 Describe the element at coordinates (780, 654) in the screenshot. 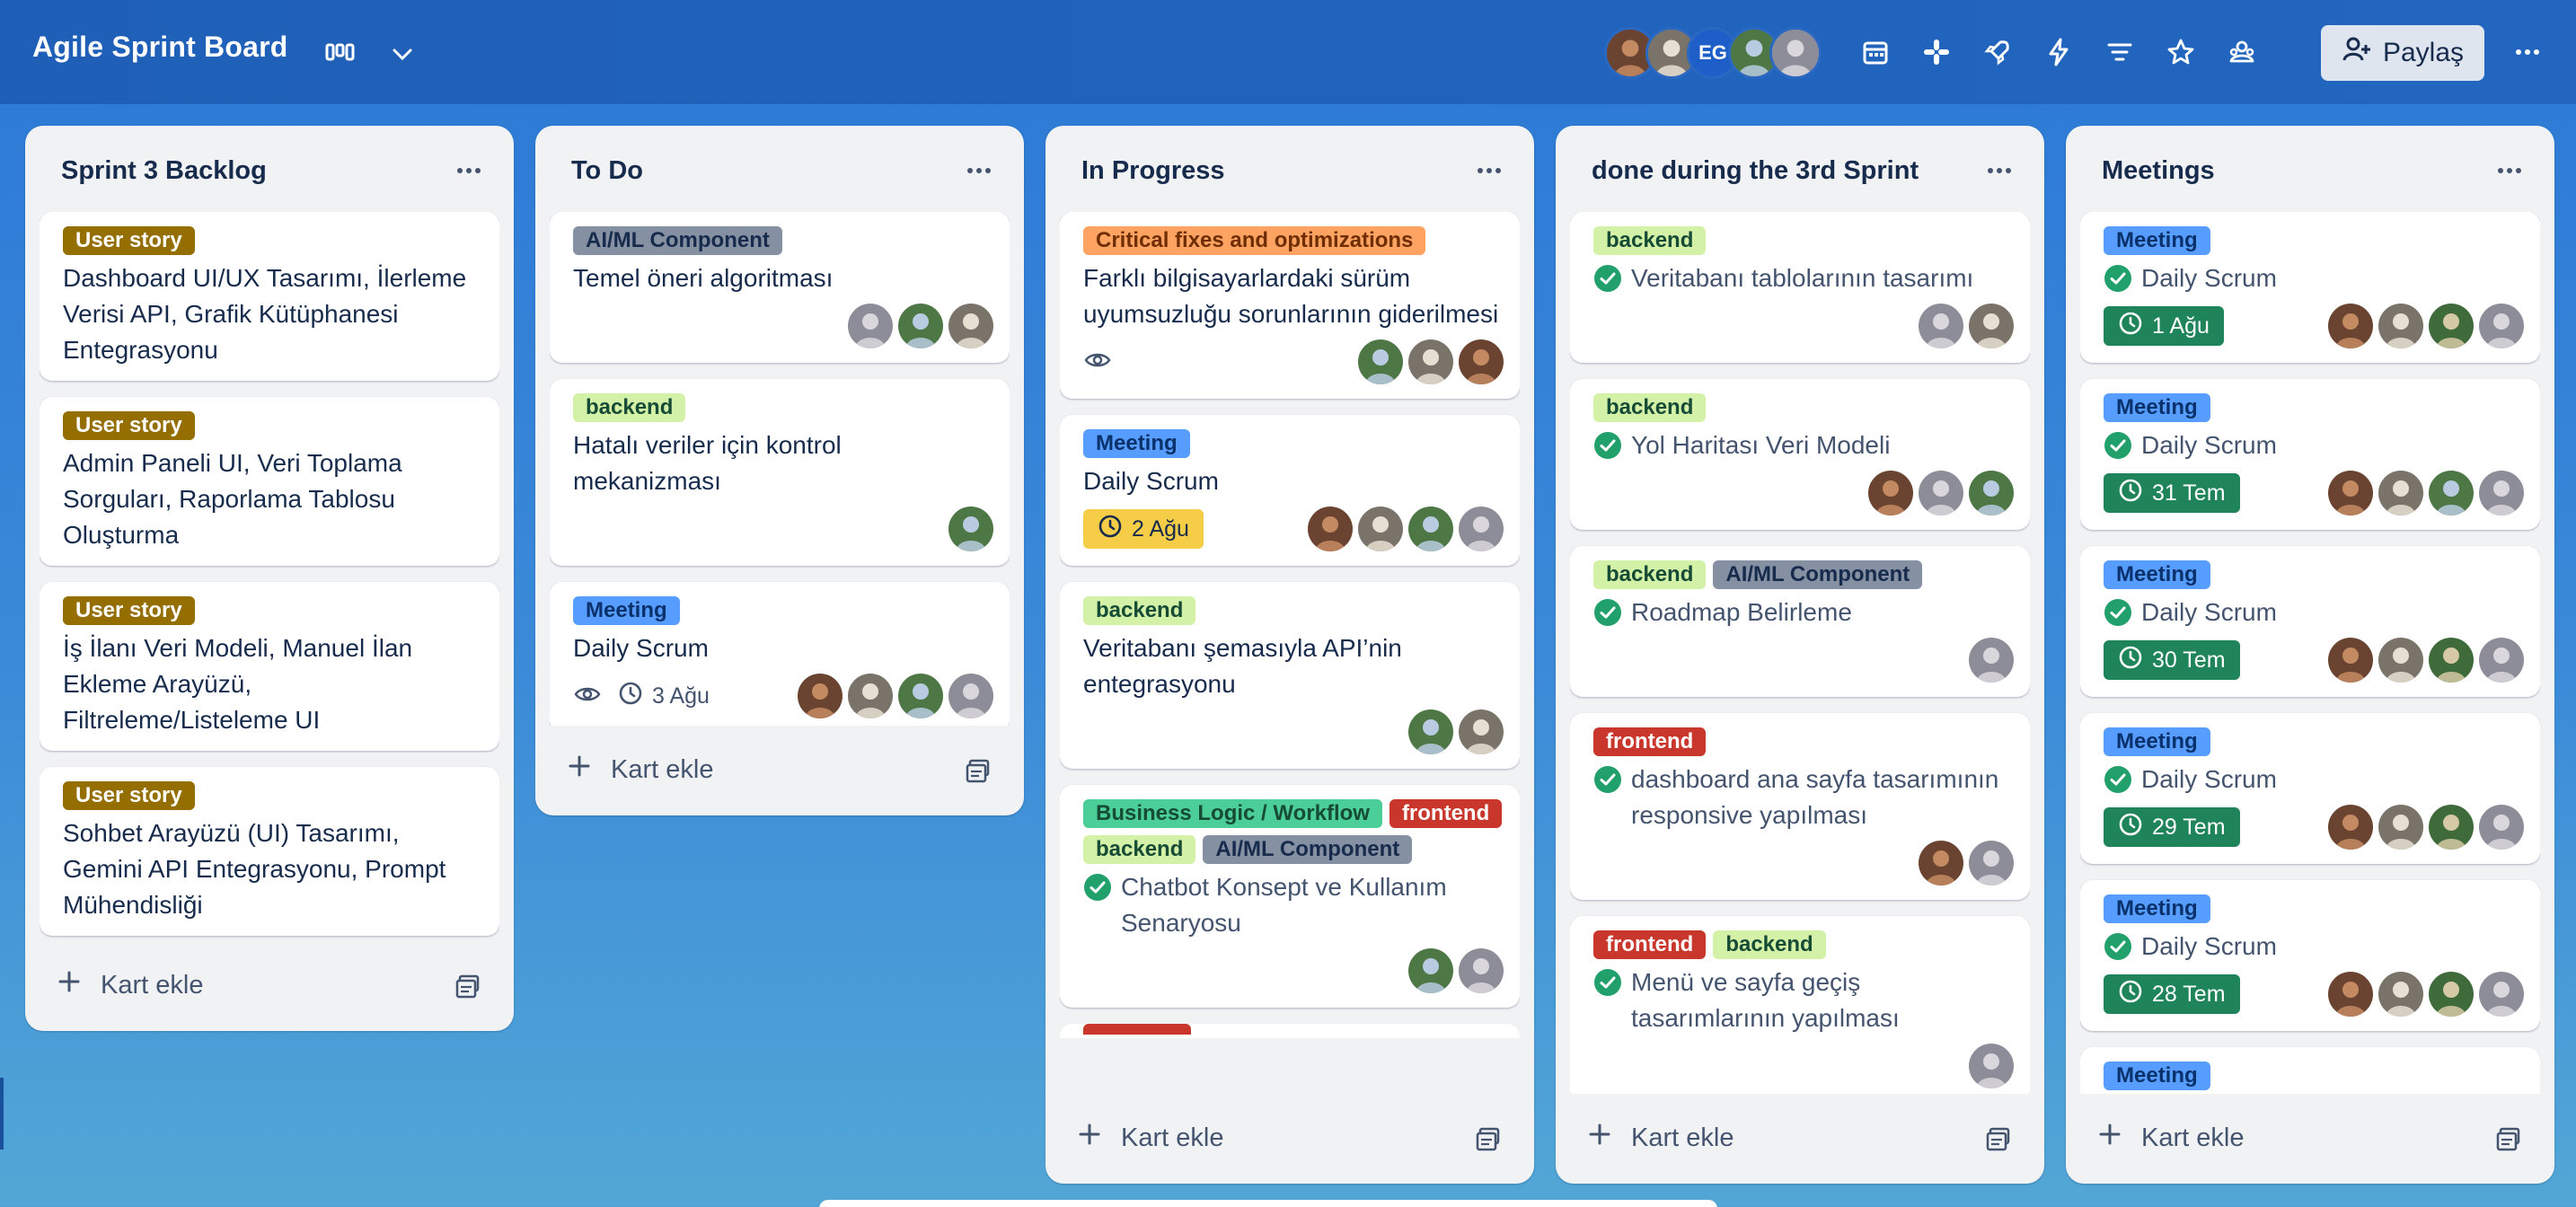

I see `card: Meeting Daily Scrum 3 Ağu` at that location.